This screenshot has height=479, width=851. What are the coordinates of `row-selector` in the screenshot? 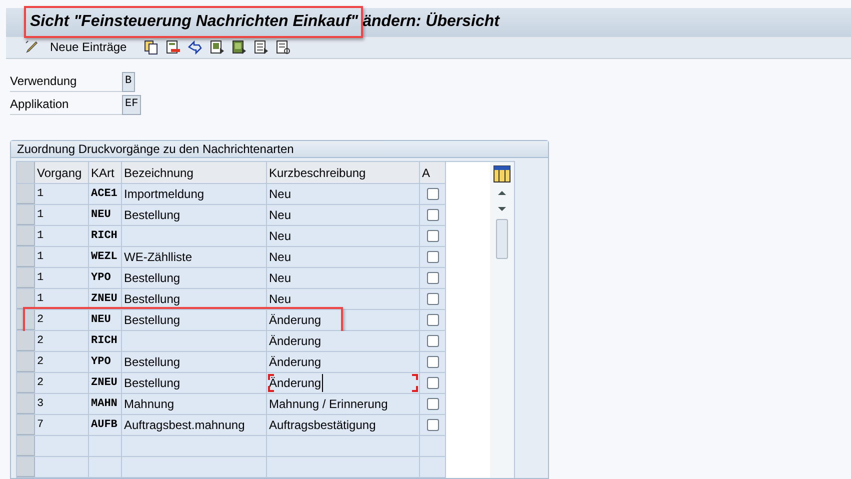 It's located at (26, 299).